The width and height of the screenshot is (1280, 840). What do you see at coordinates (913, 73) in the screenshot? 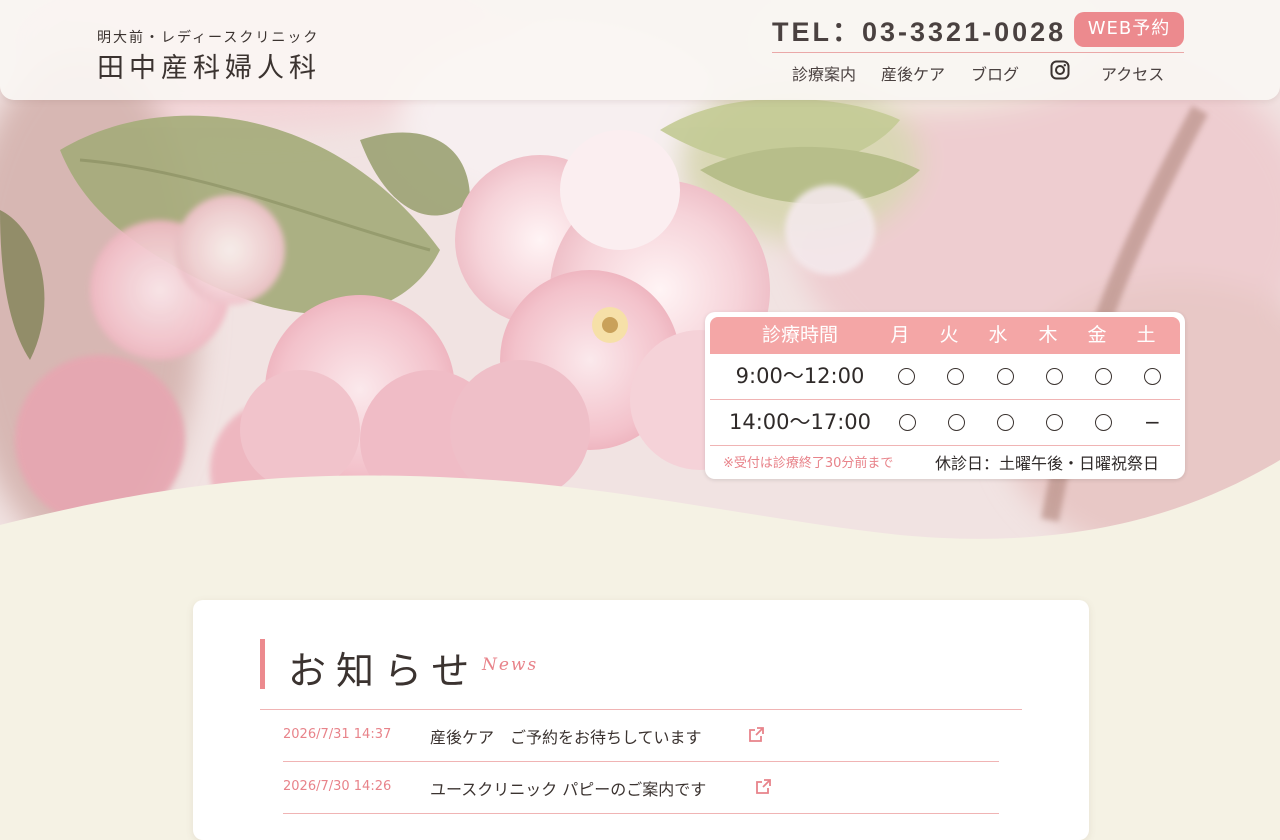
I see `nav-item-postpartum: 産後ケア` at bounding box center [913, 73].